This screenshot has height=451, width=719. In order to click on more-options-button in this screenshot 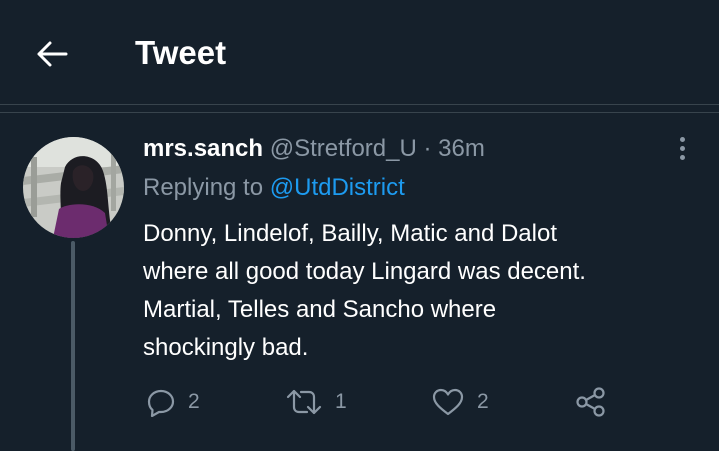, I will do `click(682, 148)`.